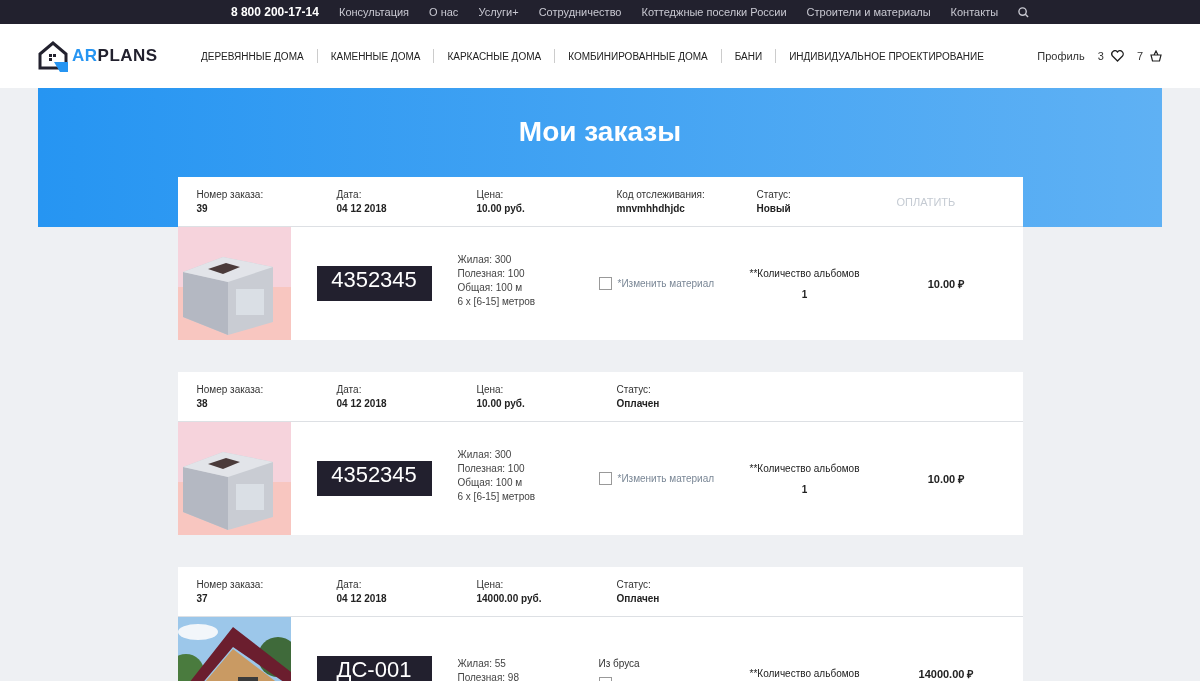 This screenshot has height=681, width=1200. Describe the element at coordinates (651, 208) in the screenshot. I see `field-value: mnvmhhdhjdc` at that location.